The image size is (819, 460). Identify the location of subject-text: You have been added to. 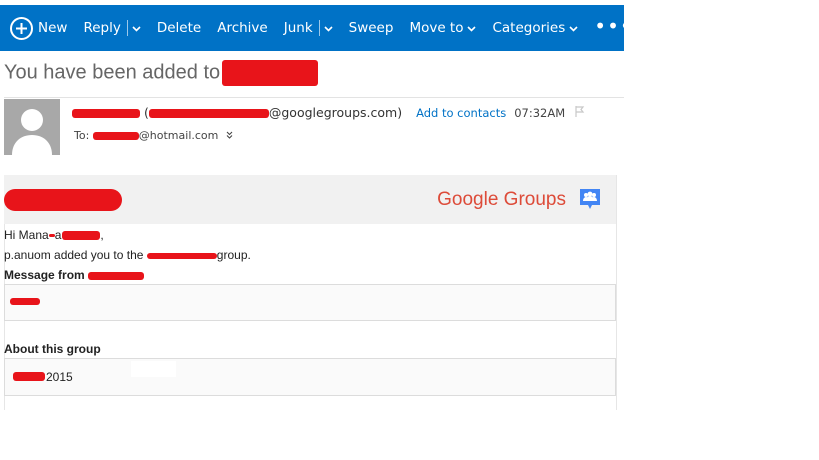
(112, 72).